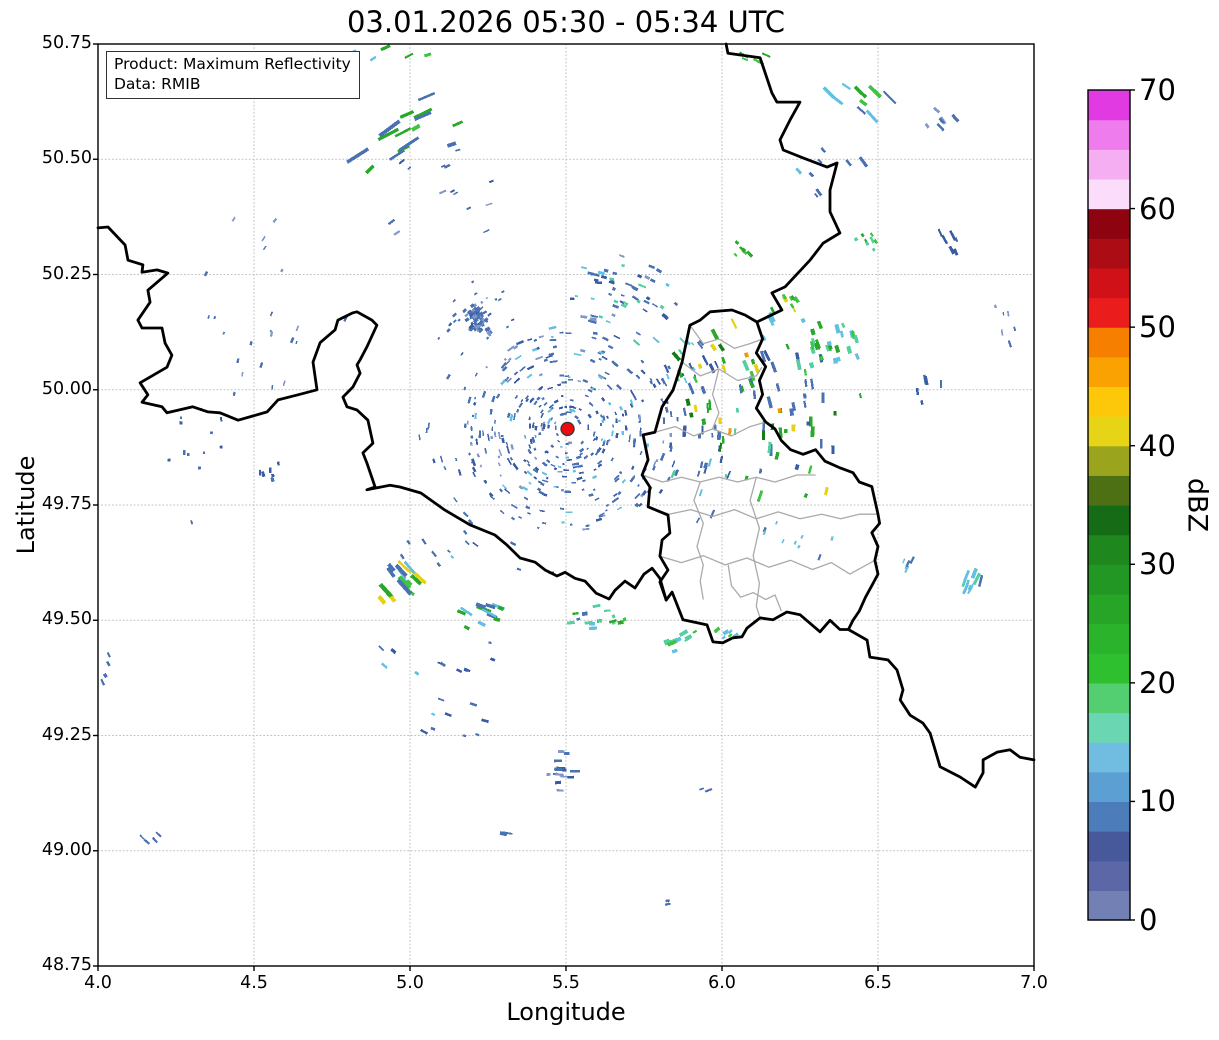 This screenshot has height=1040, width=1219. Describe the element at coordinates (1197, 505) in the screenshot. I see `colorbar-label: dBZ` at that location.